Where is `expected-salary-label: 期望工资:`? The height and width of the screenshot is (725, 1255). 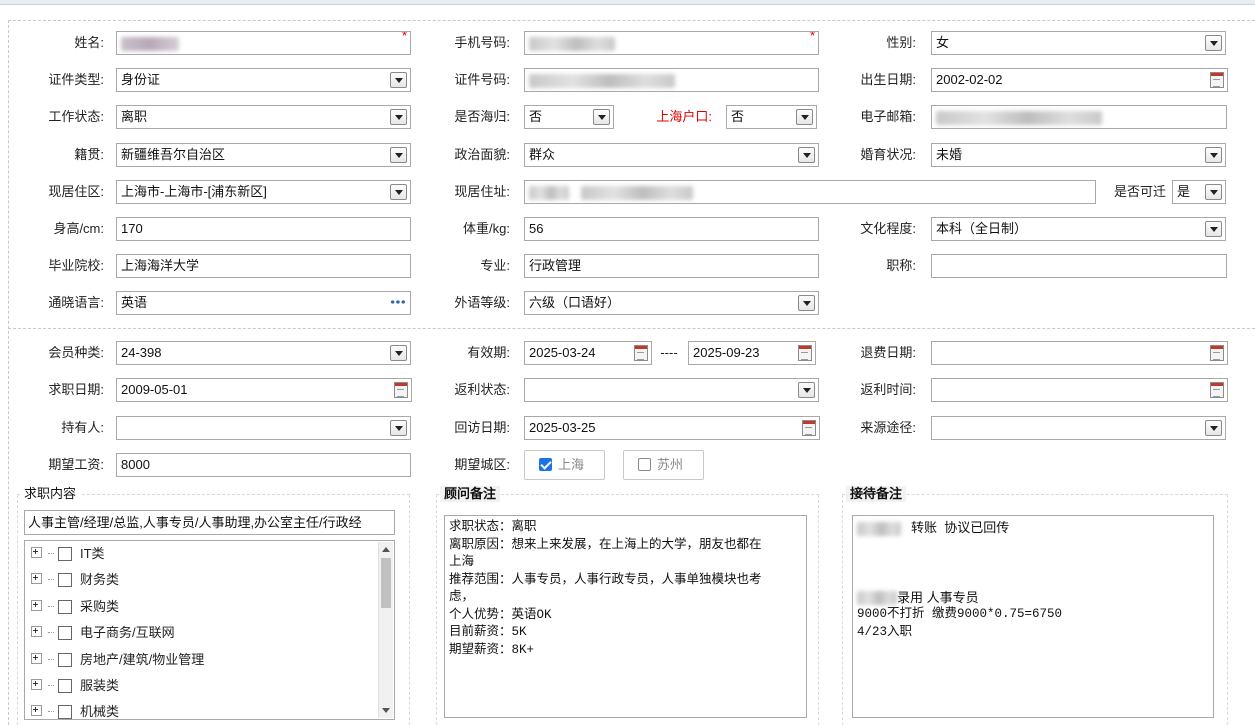 expected-salary-label: 期望工资: is located at coordinates (76, 464).